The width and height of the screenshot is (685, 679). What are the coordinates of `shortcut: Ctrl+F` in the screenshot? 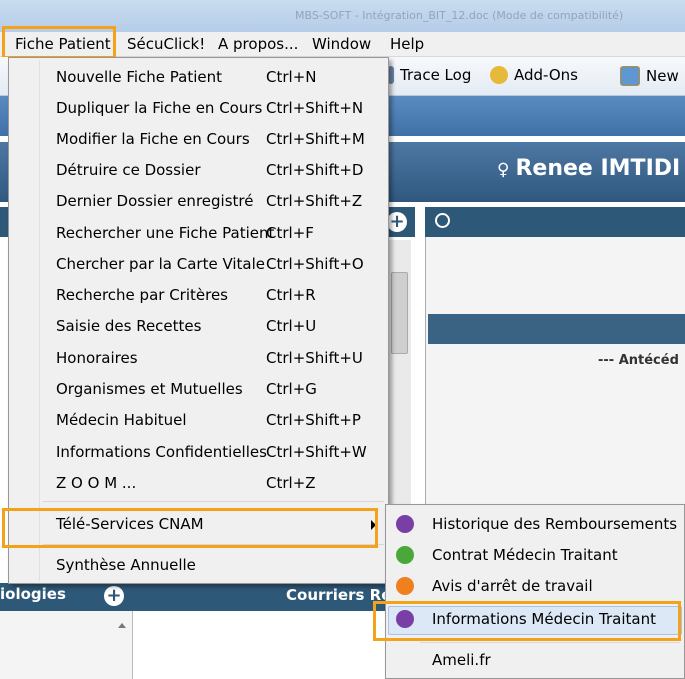 It's located at (290, 233).